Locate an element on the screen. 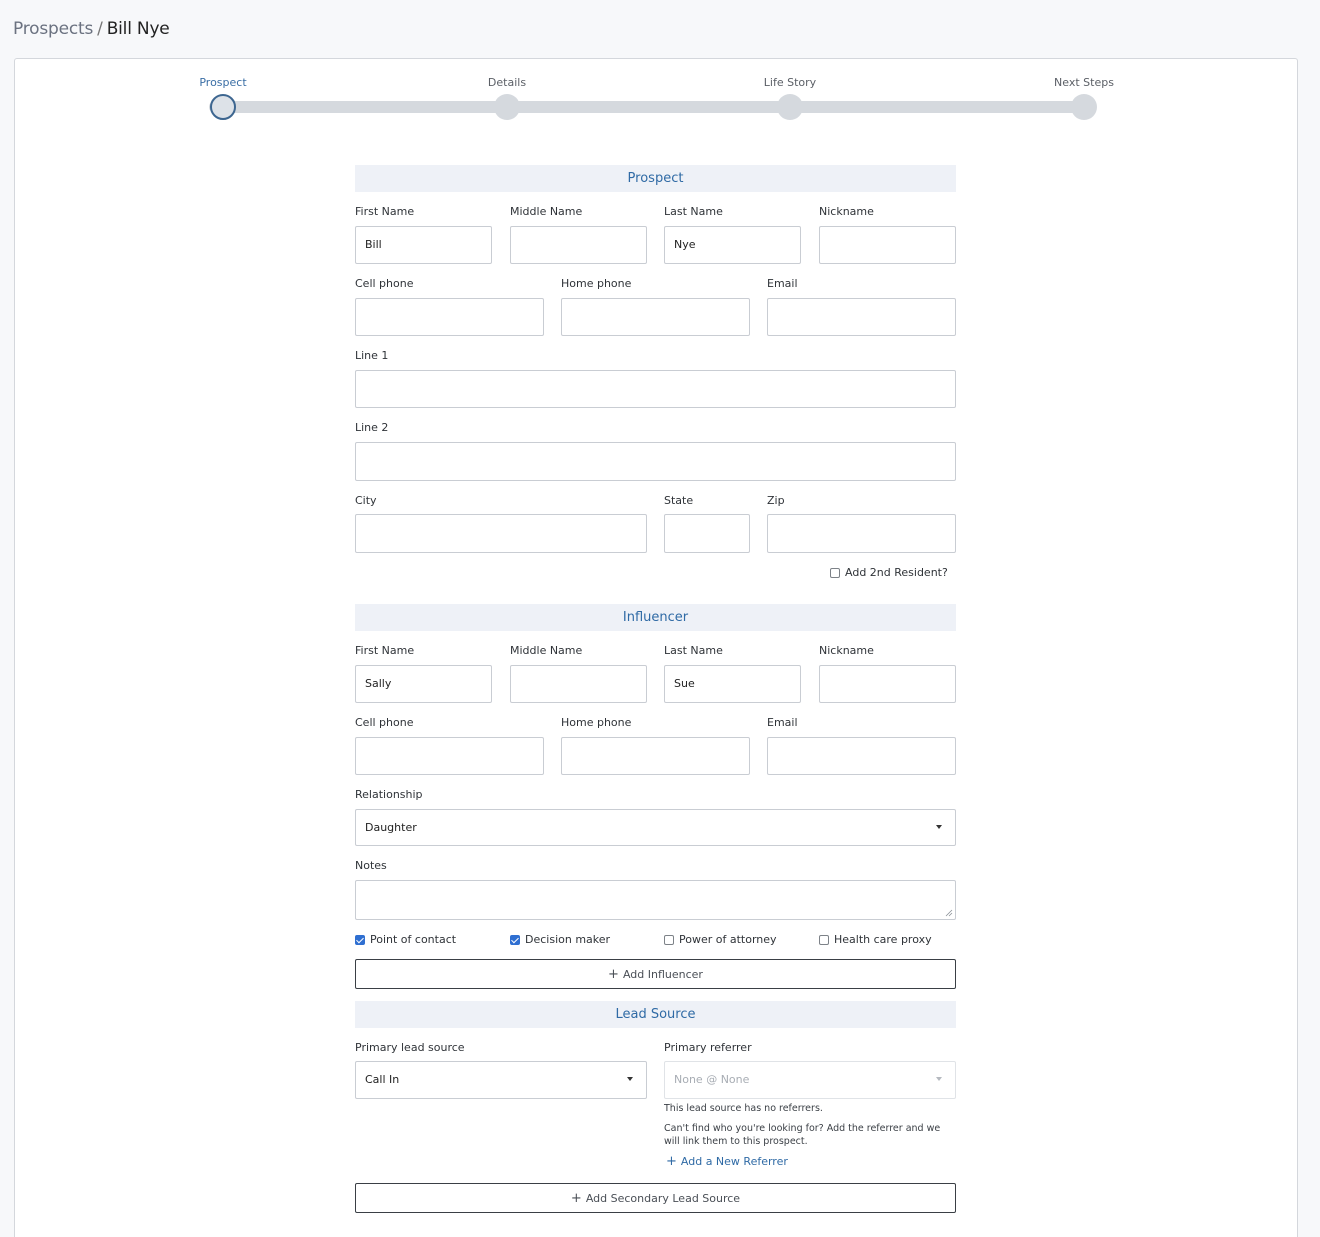  decision-maker-checkbox: Decision maker is located at coordinates (560, 939).